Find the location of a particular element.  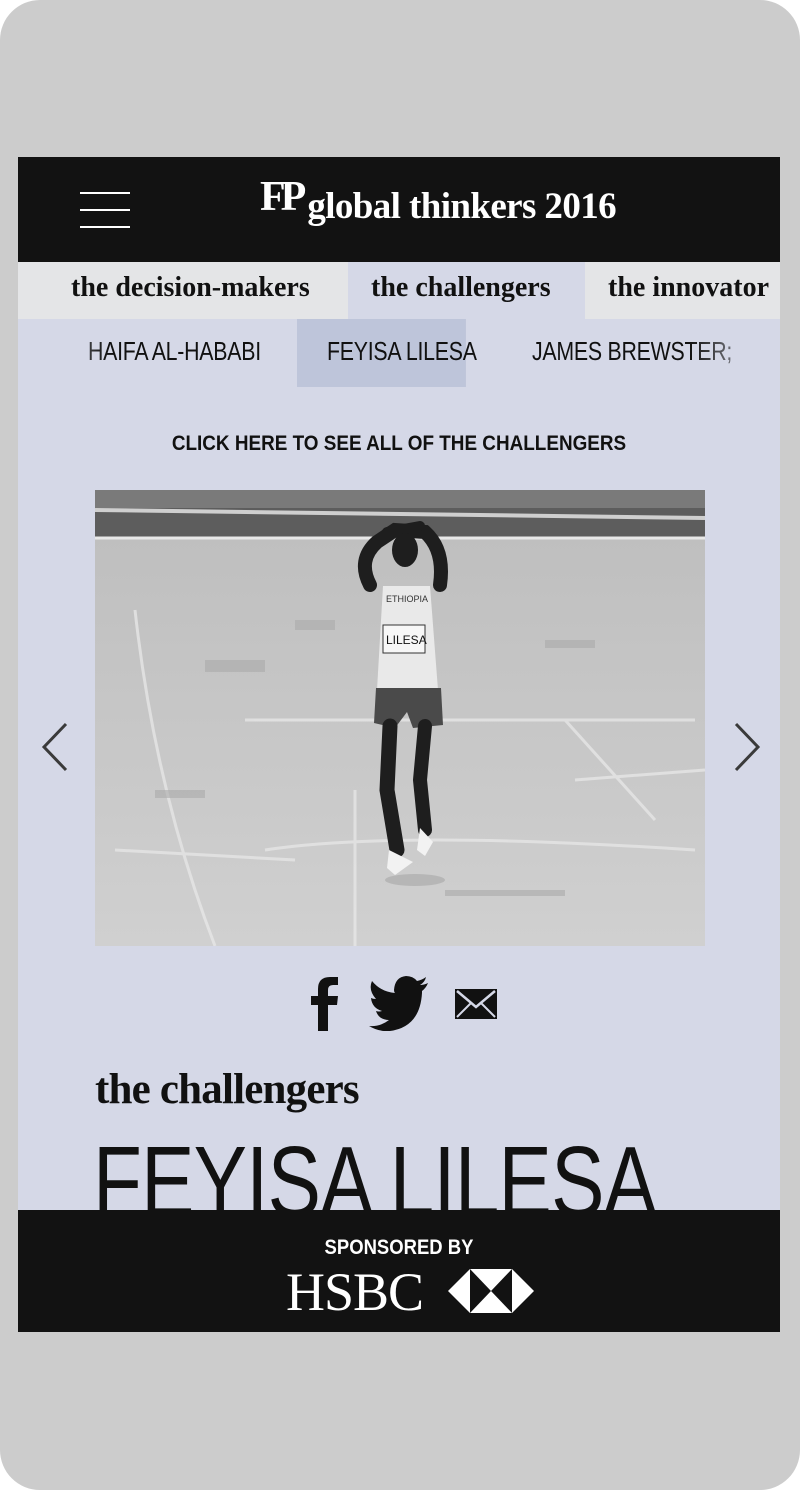

logo-text: global thinkers 2016 is located at coordinates (462, 206).